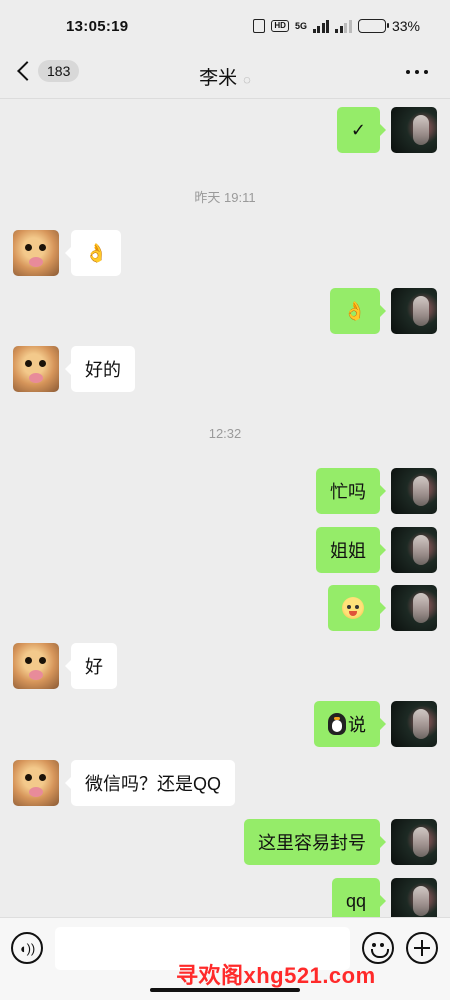  I want to click on message-out, so click(225, 608).